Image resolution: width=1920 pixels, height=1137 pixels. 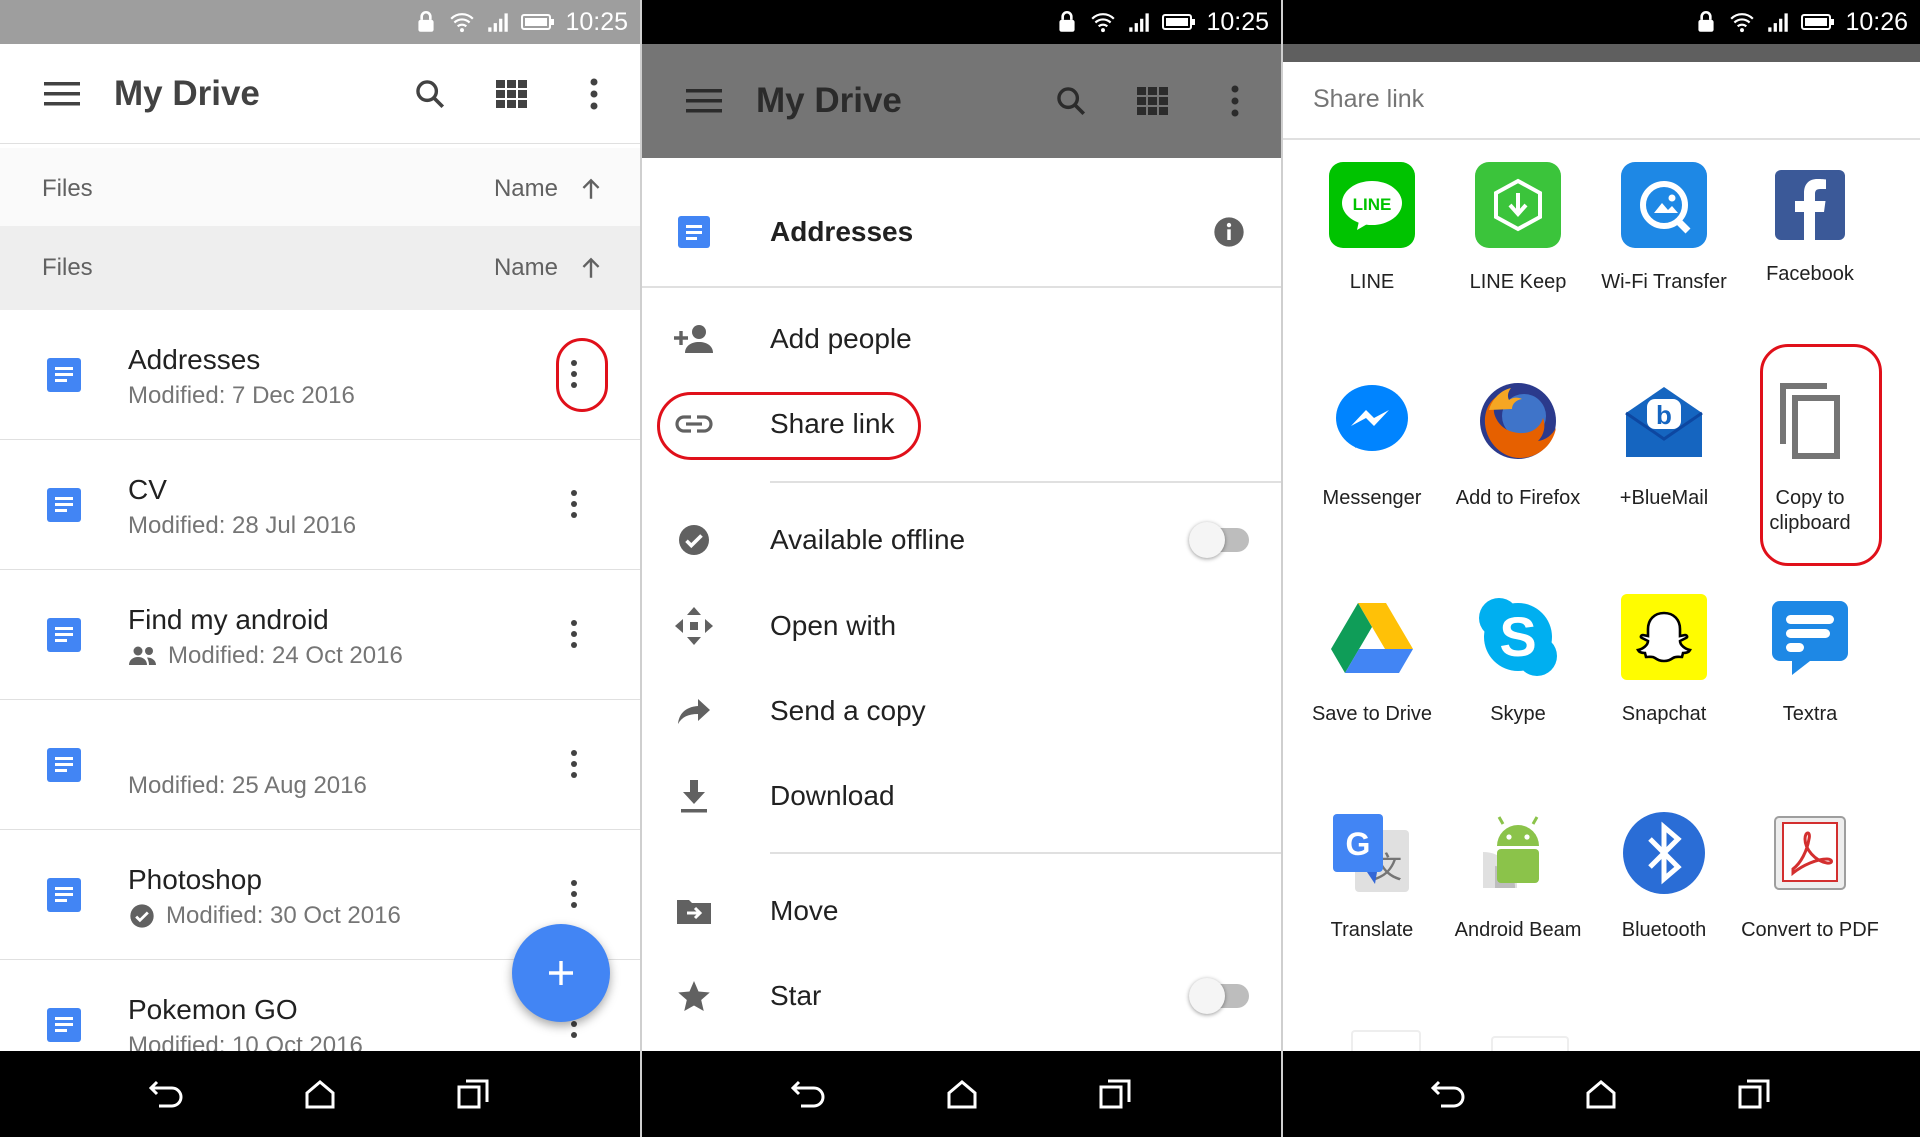 I want to click on action-available-offline: Available offline, so click(x=961, y=540).